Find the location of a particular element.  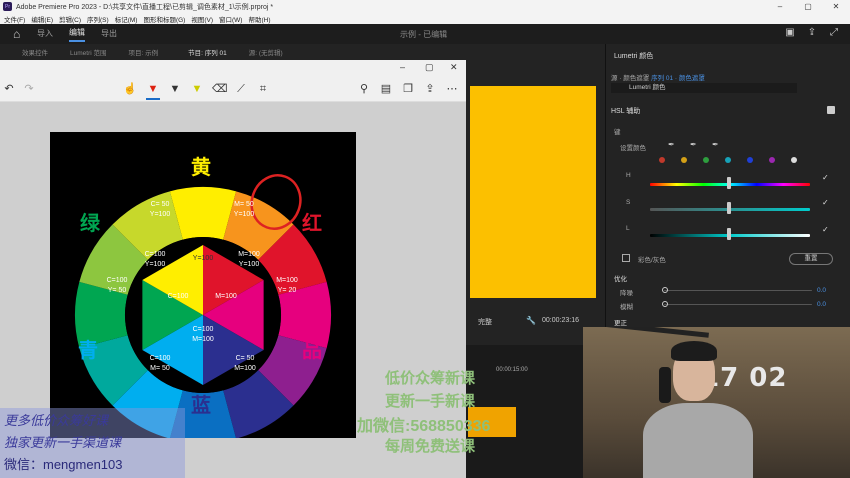

presenter-hair is located at coordinates (694, 351).